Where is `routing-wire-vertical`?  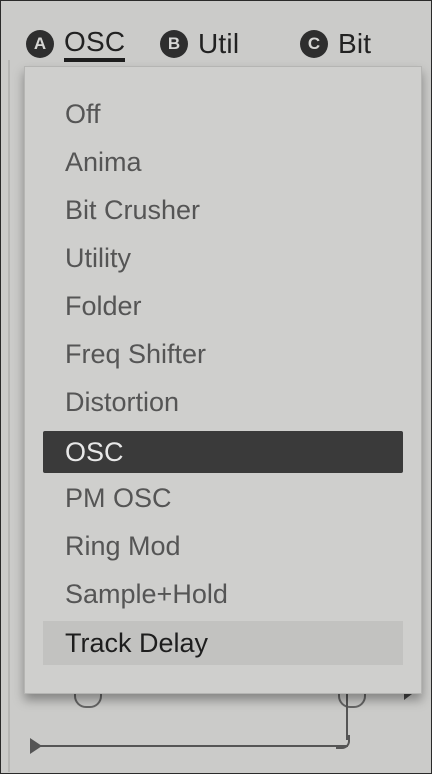
routing-wire-vertical is located at coordinates (347, 717).